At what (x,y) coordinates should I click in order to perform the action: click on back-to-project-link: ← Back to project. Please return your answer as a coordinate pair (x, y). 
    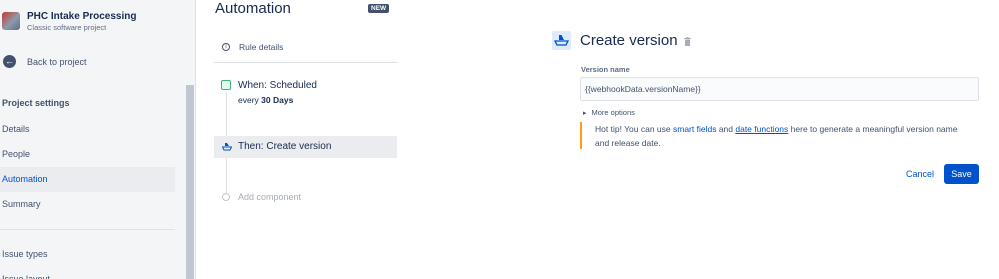
    Looking at the image, I should click on (45, 61).